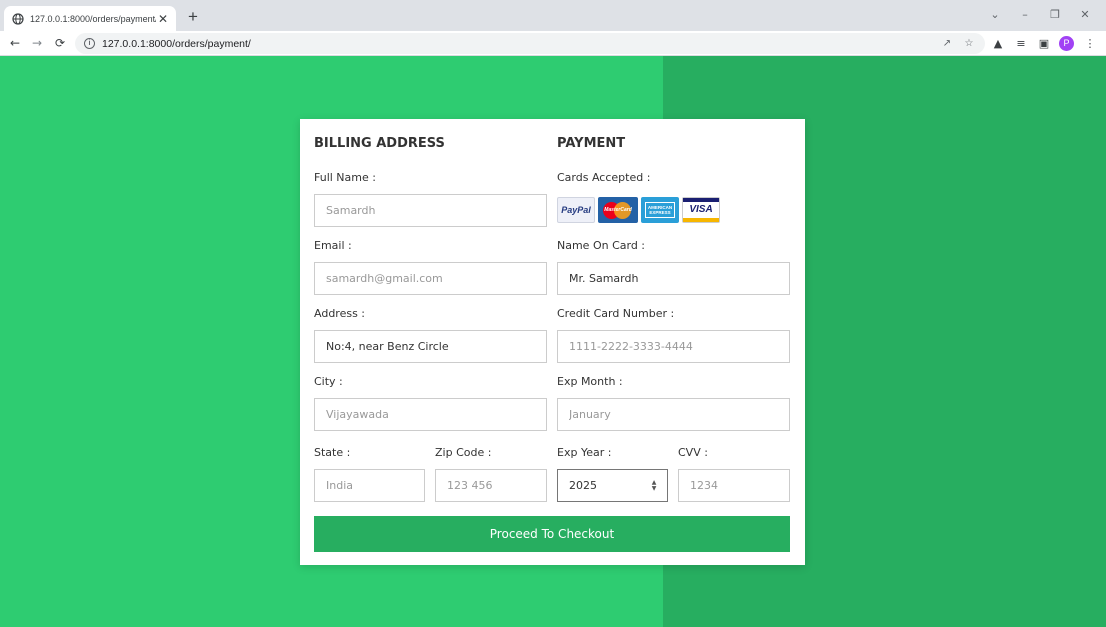 This screenshot has width=1106, height=627. What do you see at coordinates (590, 381) in the screenshot?
I see `exp-month-label: Exp Month :` at bounding box center [590, 381].